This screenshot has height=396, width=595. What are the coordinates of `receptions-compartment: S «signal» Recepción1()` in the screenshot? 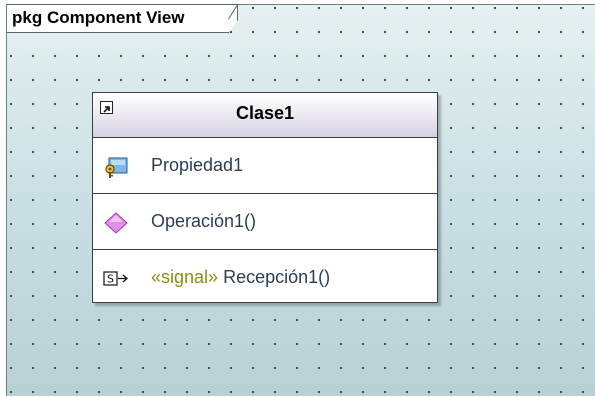 It's located at (265, 277).